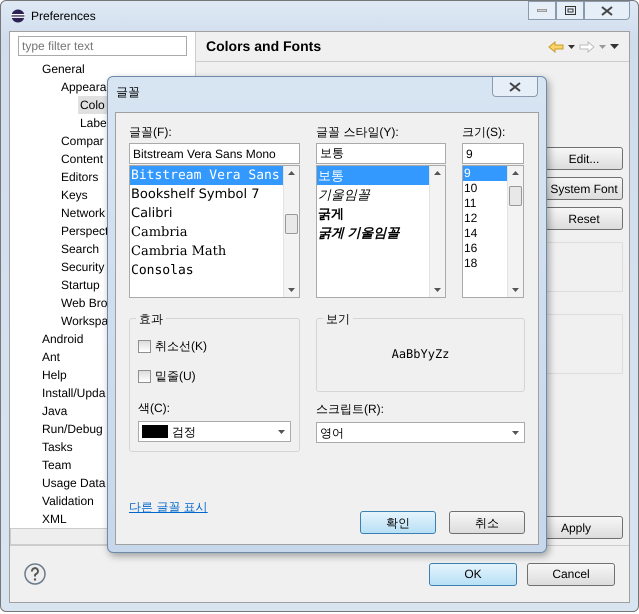 This screenshot has width=639, height=614. I want to click on list-item: 굵게, so click(373, 213).